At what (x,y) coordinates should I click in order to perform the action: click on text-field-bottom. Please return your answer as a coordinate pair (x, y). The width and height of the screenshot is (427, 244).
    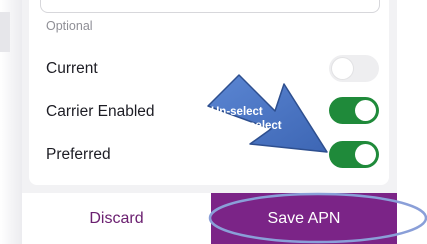
    Looking at the image, I should click on (210, 6).